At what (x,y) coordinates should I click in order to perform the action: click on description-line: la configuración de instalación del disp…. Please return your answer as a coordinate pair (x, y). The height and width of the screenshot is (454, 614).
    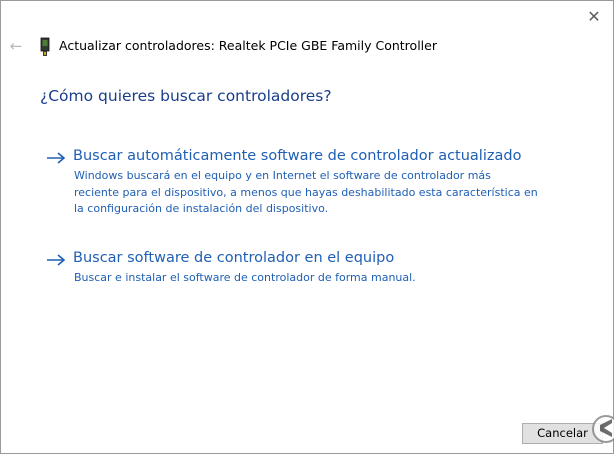
    Looking at the image, I should click on (201, 208).